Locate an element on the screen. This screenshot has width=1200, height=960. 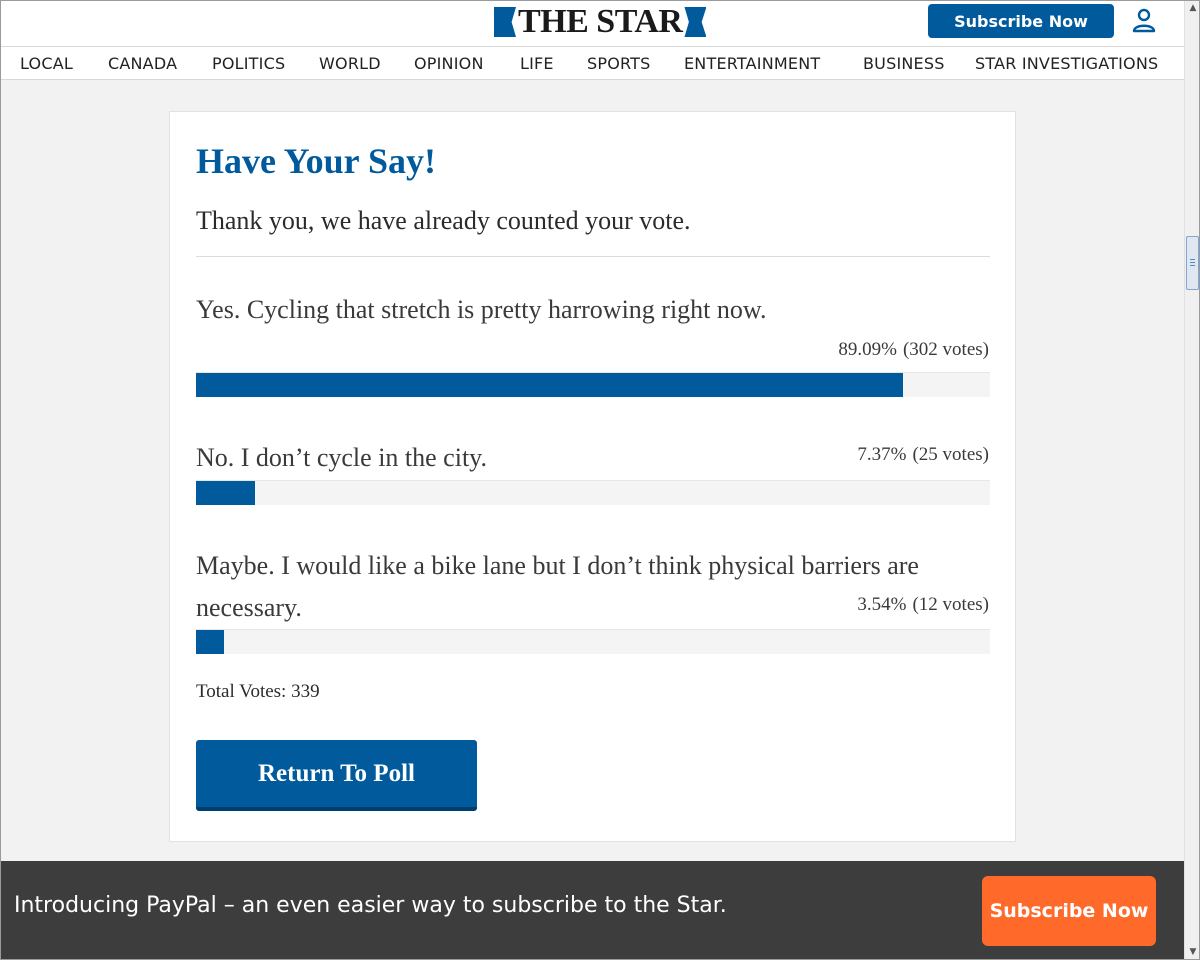
nav-item-life: LIFE is located at coordinates (537, 63).